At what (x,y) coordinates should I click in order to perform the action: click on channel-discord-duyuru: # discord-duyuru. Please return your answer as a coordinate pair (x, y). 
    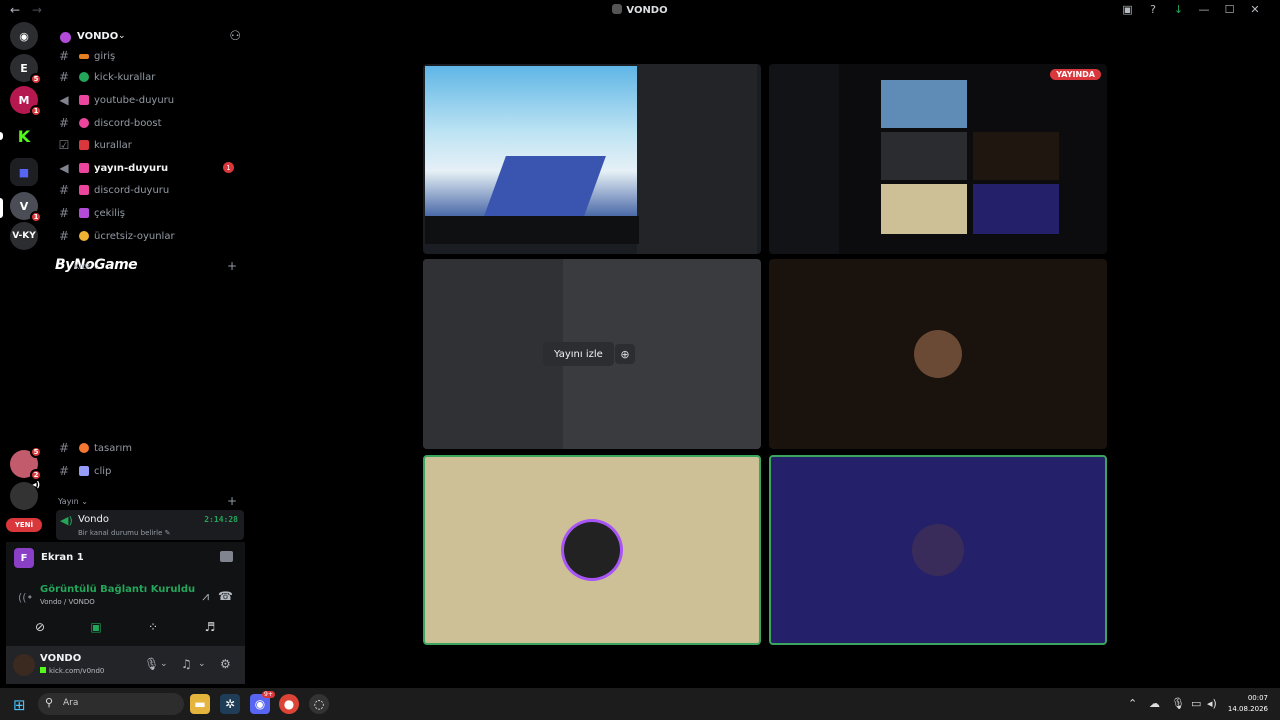
    Looking at the image, I should click on (147, 190).